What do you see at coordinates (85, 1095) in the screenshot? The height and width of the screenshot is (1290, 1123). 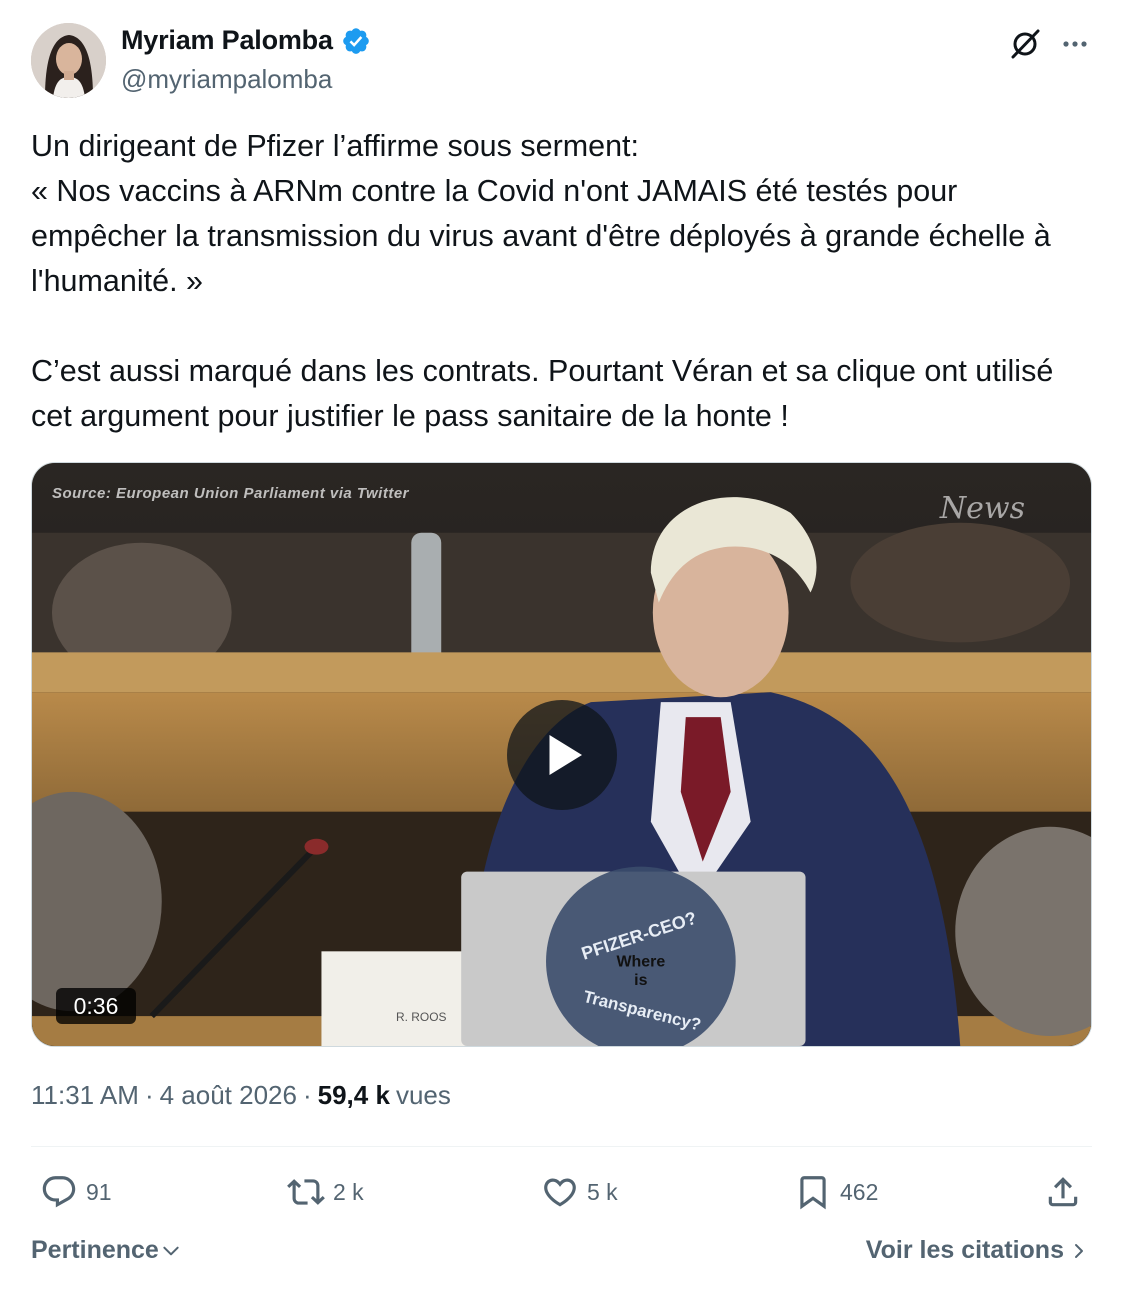 I see `tweet-time: 11:31 AM` at bounding box center [85, 1095].